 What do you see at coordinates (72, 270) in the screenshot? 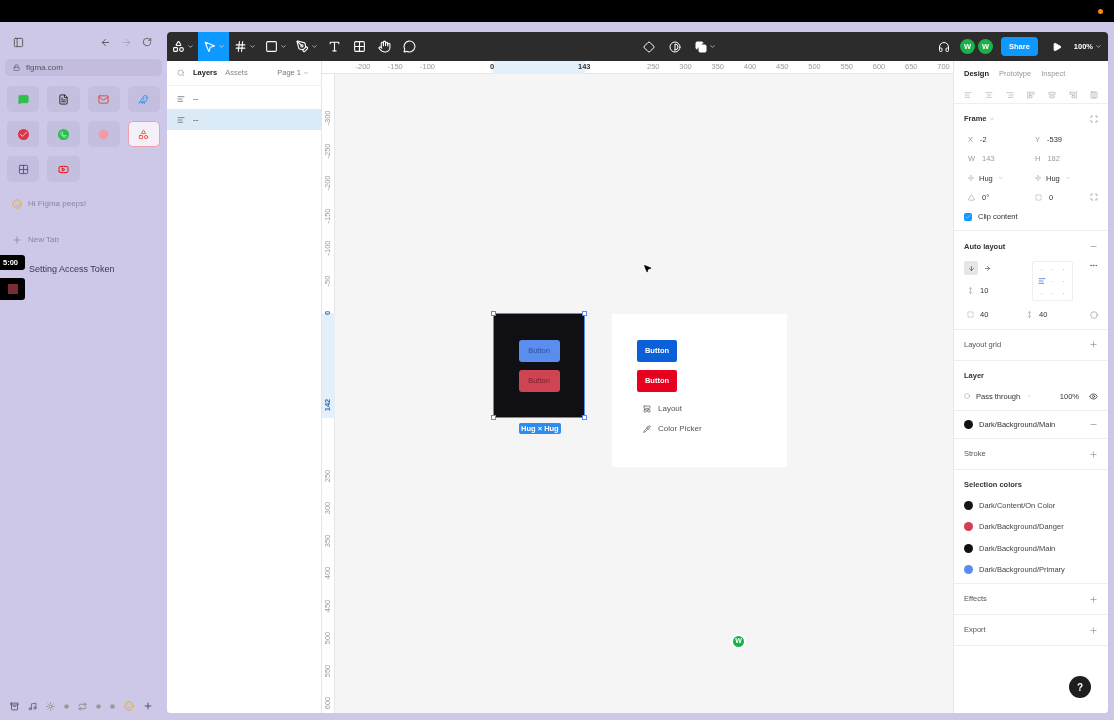
I see `browser-tab: Setting Access Token` at bounding box center [72, 270].